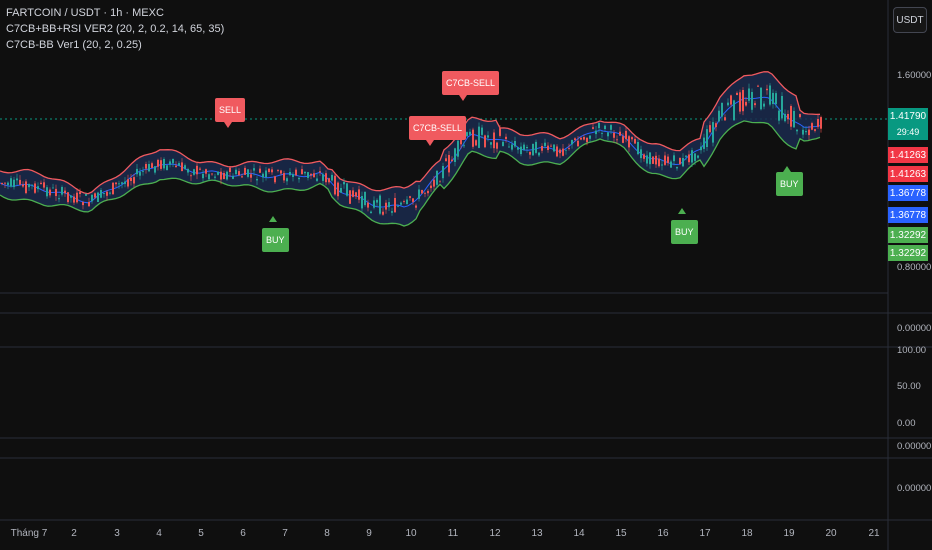 The height and width of the screenshot is (550, 932). Describe the element at coordinates (74, 45) in the screenshot. I see `indicator-legend-2: C7CB-BB Ver1 (20, 2, 0.25)` at that location.